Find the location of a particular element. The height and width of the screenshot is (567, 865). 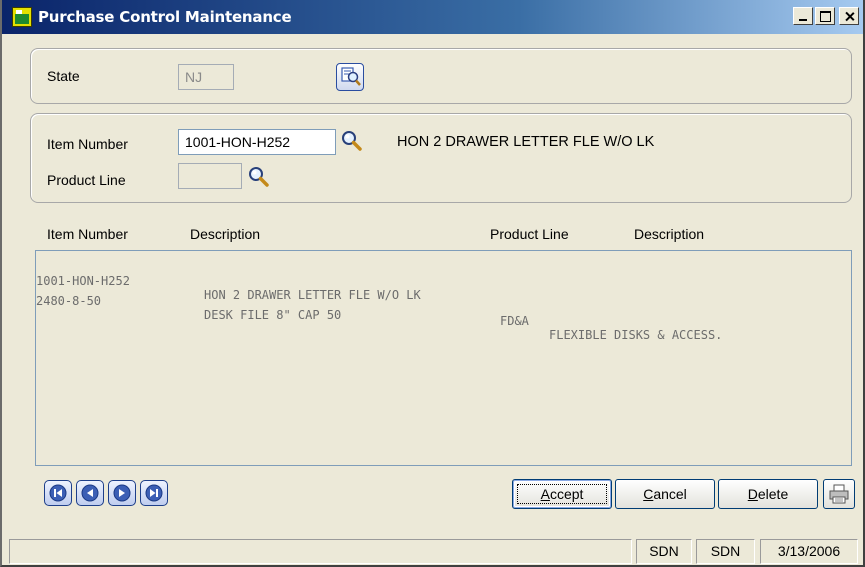

state-lookup-button is located at coordinates (350, 77).